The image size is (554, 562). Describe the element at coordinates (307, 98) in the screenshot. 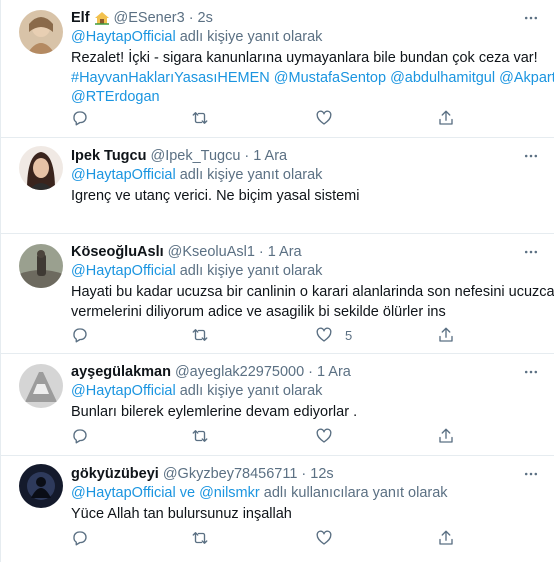

I see `tweet-text-line-links: @RTErdogan` at that location.